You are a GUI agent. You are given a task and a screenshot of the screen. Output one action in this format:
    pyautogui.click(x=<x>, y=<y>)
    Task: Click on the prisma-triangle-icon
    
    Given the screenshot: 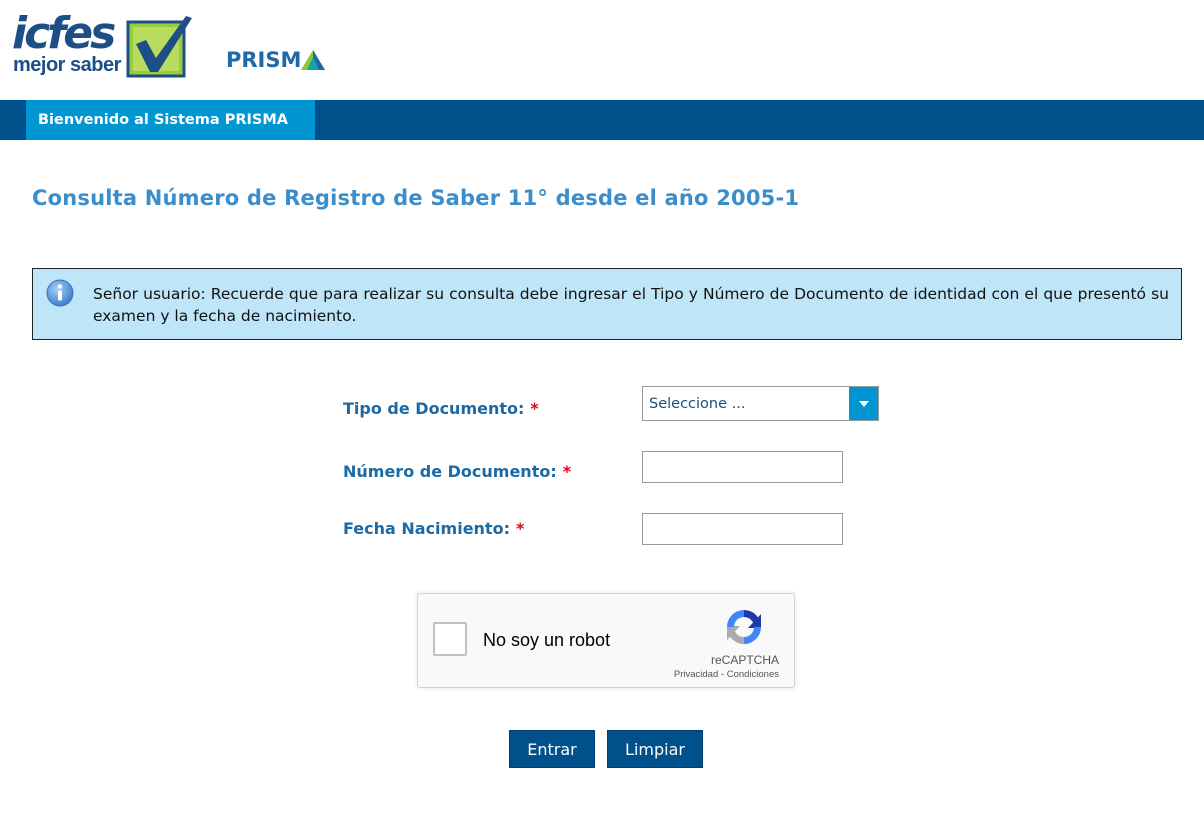 What is the action you would take?
    pyautogui.click(x=313, y=60)
    